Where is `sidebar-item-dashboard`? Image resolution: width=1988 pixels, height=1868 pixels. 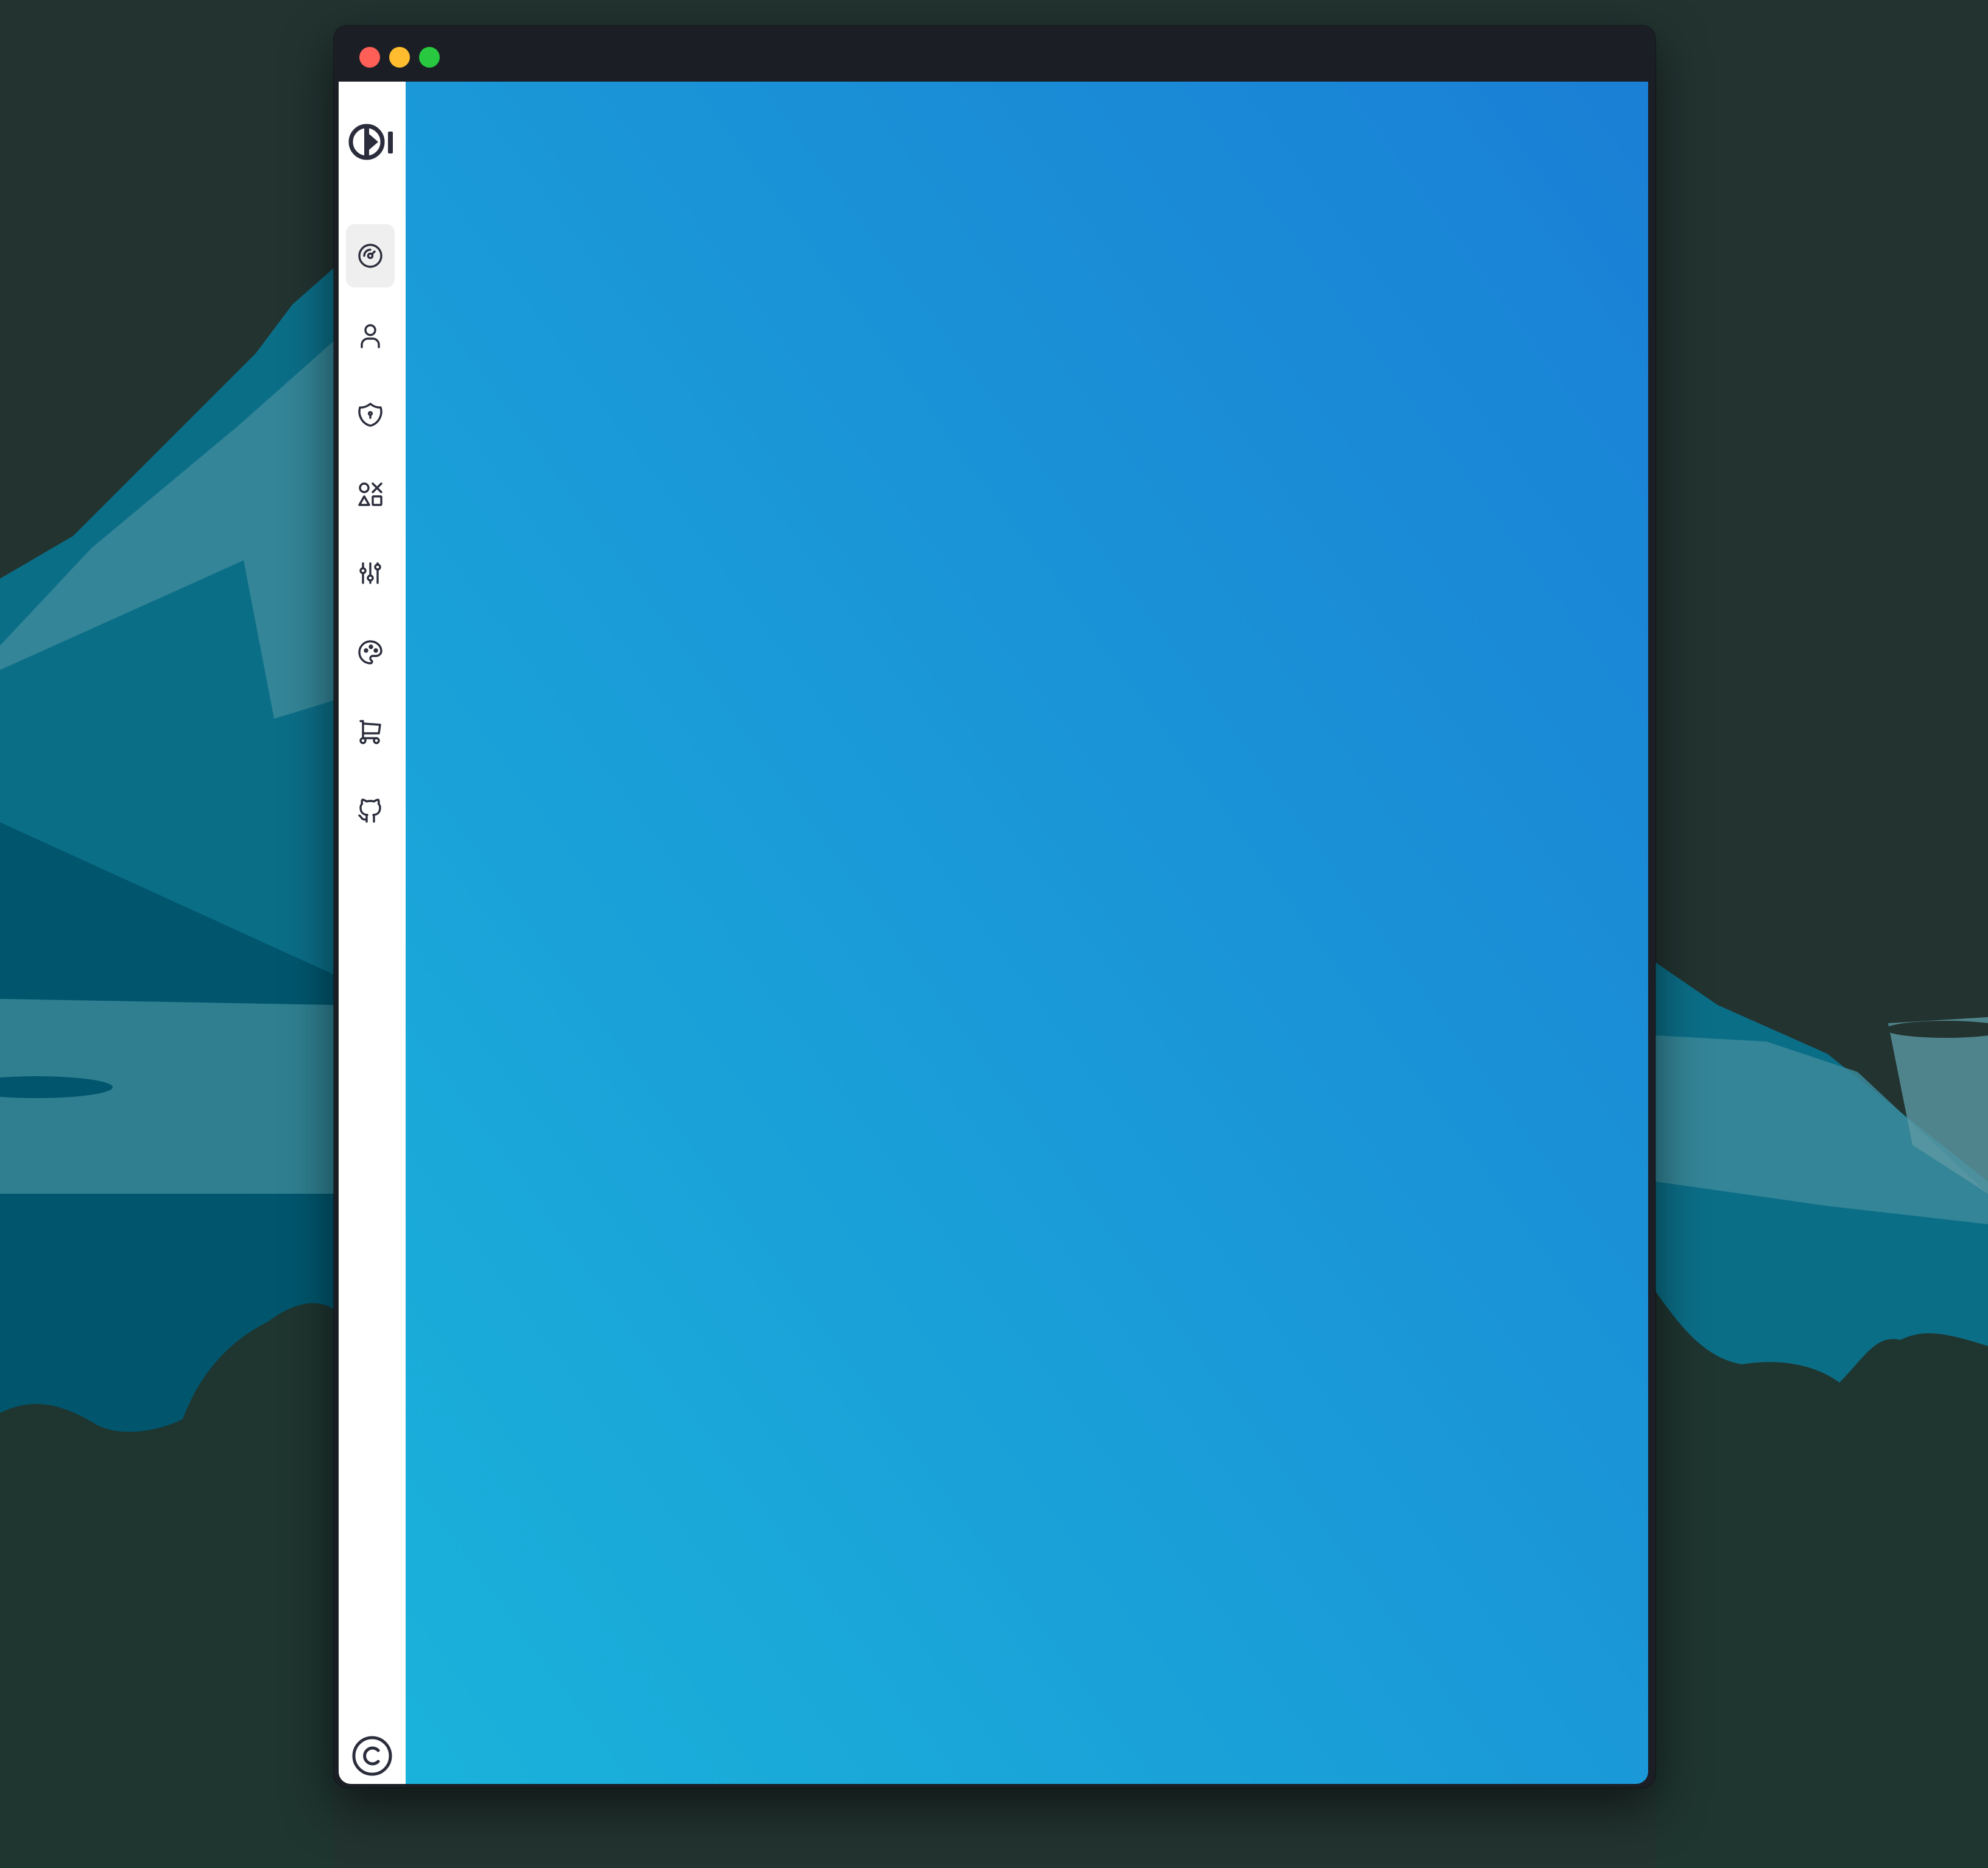 sidebar-item-dashboard is located at coordinates (370, 255).